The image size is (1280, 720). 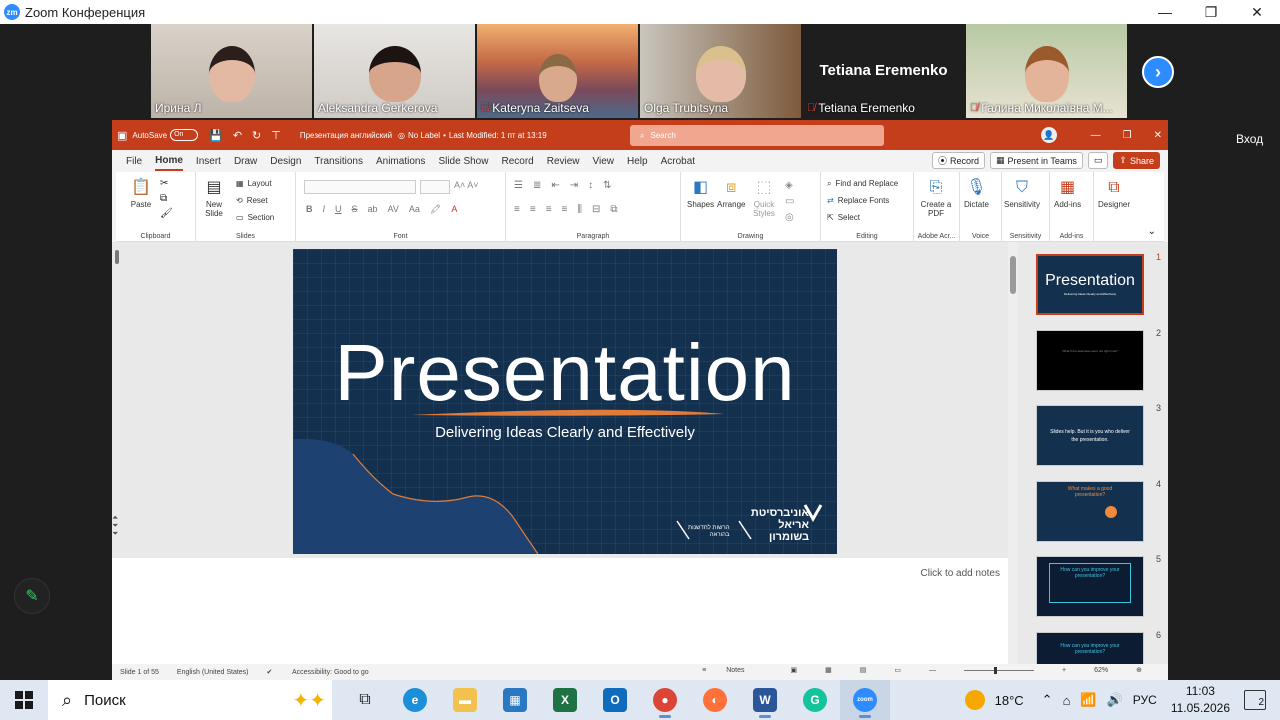 I want to click on participant-tile: 🎙̸ Kateryna Zaitseva, so click(x=557, y=71).